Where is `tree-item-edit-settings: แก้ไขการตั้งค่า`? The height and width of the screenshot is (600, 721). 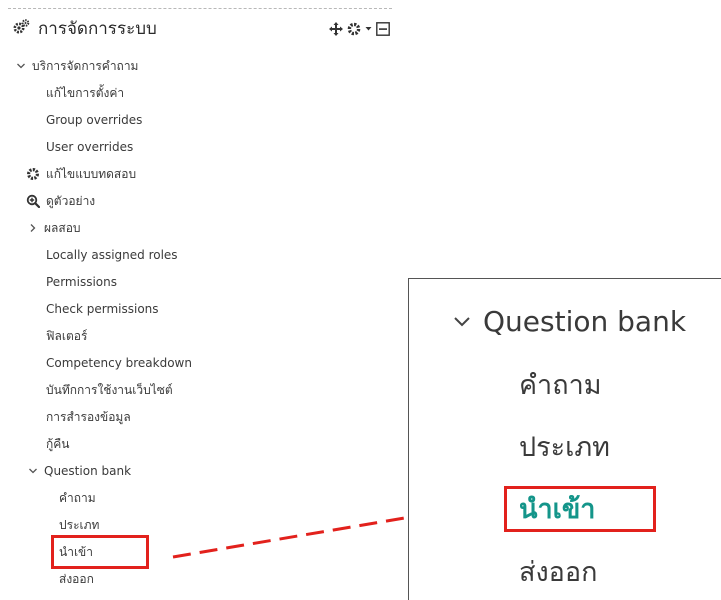 tree-item-edit-settings: แก้ไขการตั้งค่า is located at coordinates (85, 93).